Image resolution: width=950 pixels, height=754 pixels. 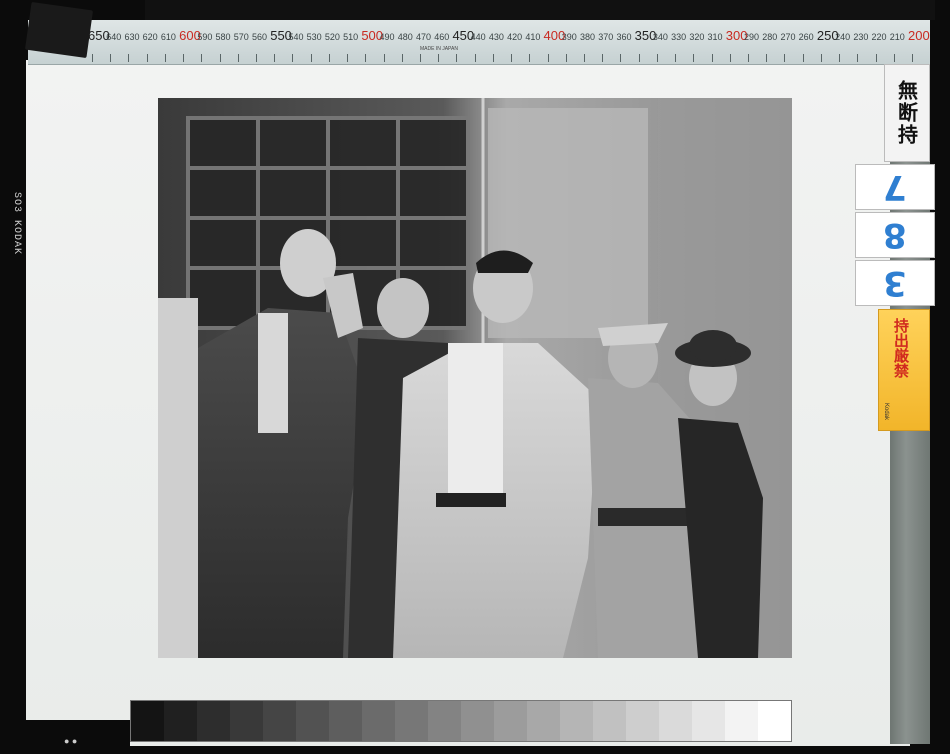 What do you see at coordinates (843, 37) in the screenshot?
I see `ruler-label: 240` at bounding box center [843, 37].